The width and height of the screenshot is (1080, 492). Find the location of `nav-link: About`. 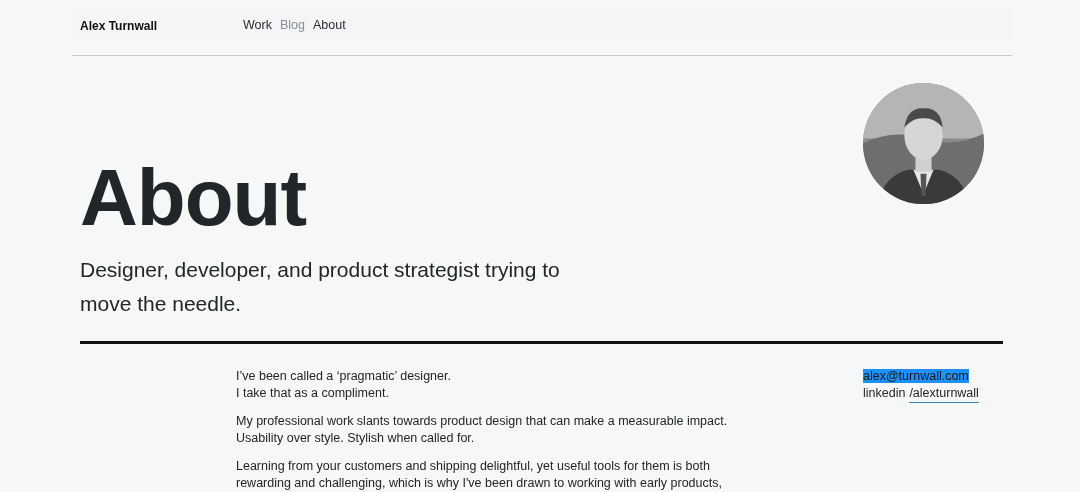

nav-link: About is located at coordinates (329, 25).